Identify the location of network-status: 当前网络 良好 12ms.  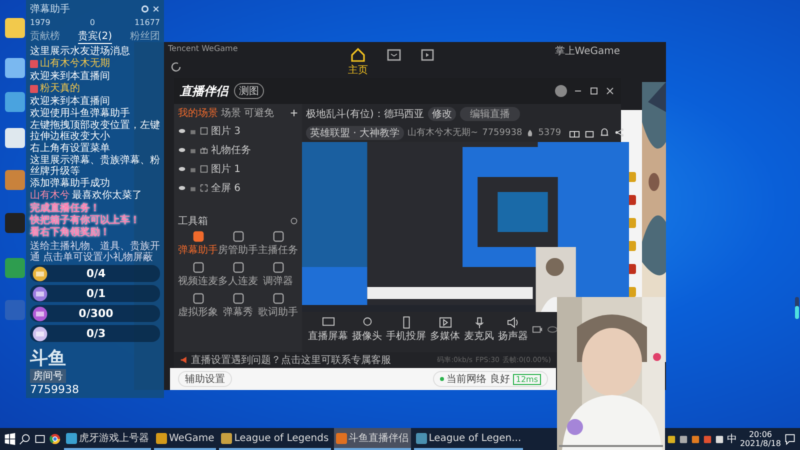
(490, 379).